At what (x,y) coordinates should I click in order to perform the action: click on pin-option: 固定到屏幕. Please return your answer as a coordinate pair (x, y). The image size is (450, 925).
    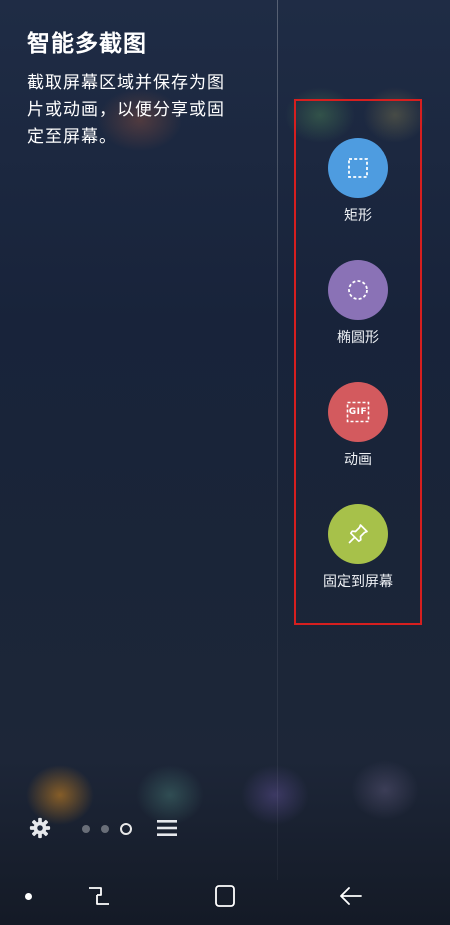
    Looking at the image, I should click on (358, 547).